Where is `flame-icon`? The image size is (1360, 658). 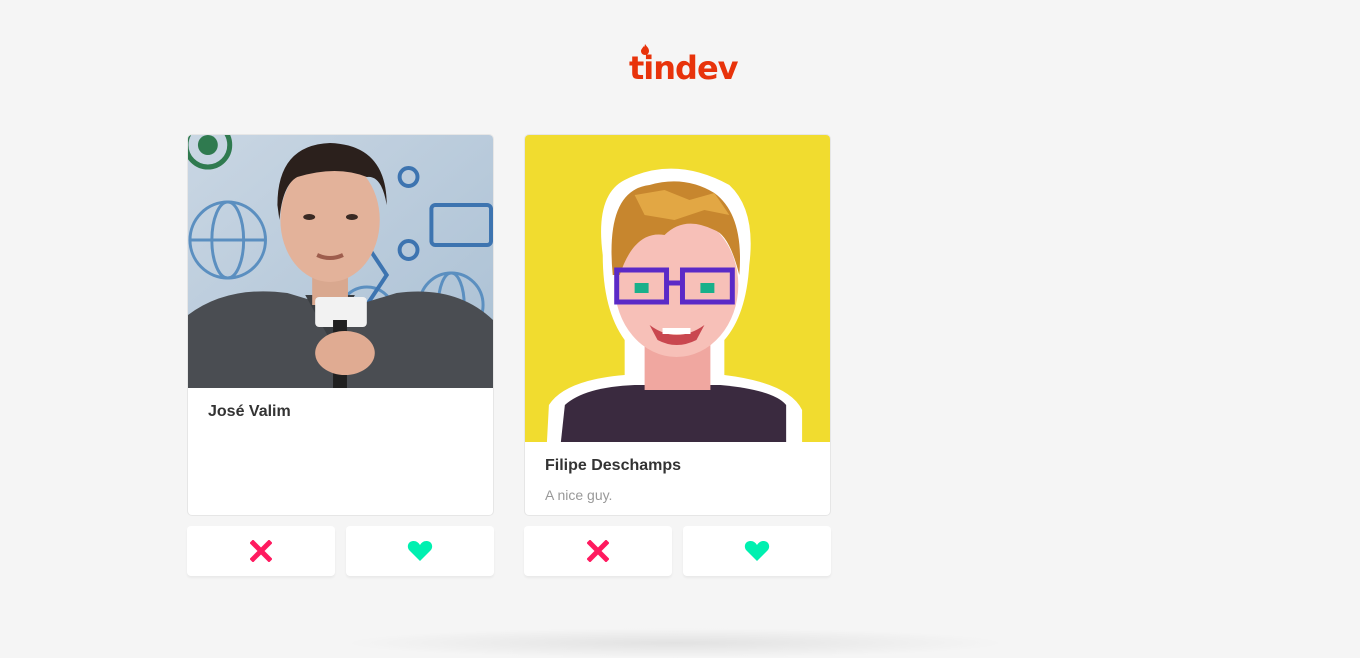 flame-icon is located at coordinates (645, 49).